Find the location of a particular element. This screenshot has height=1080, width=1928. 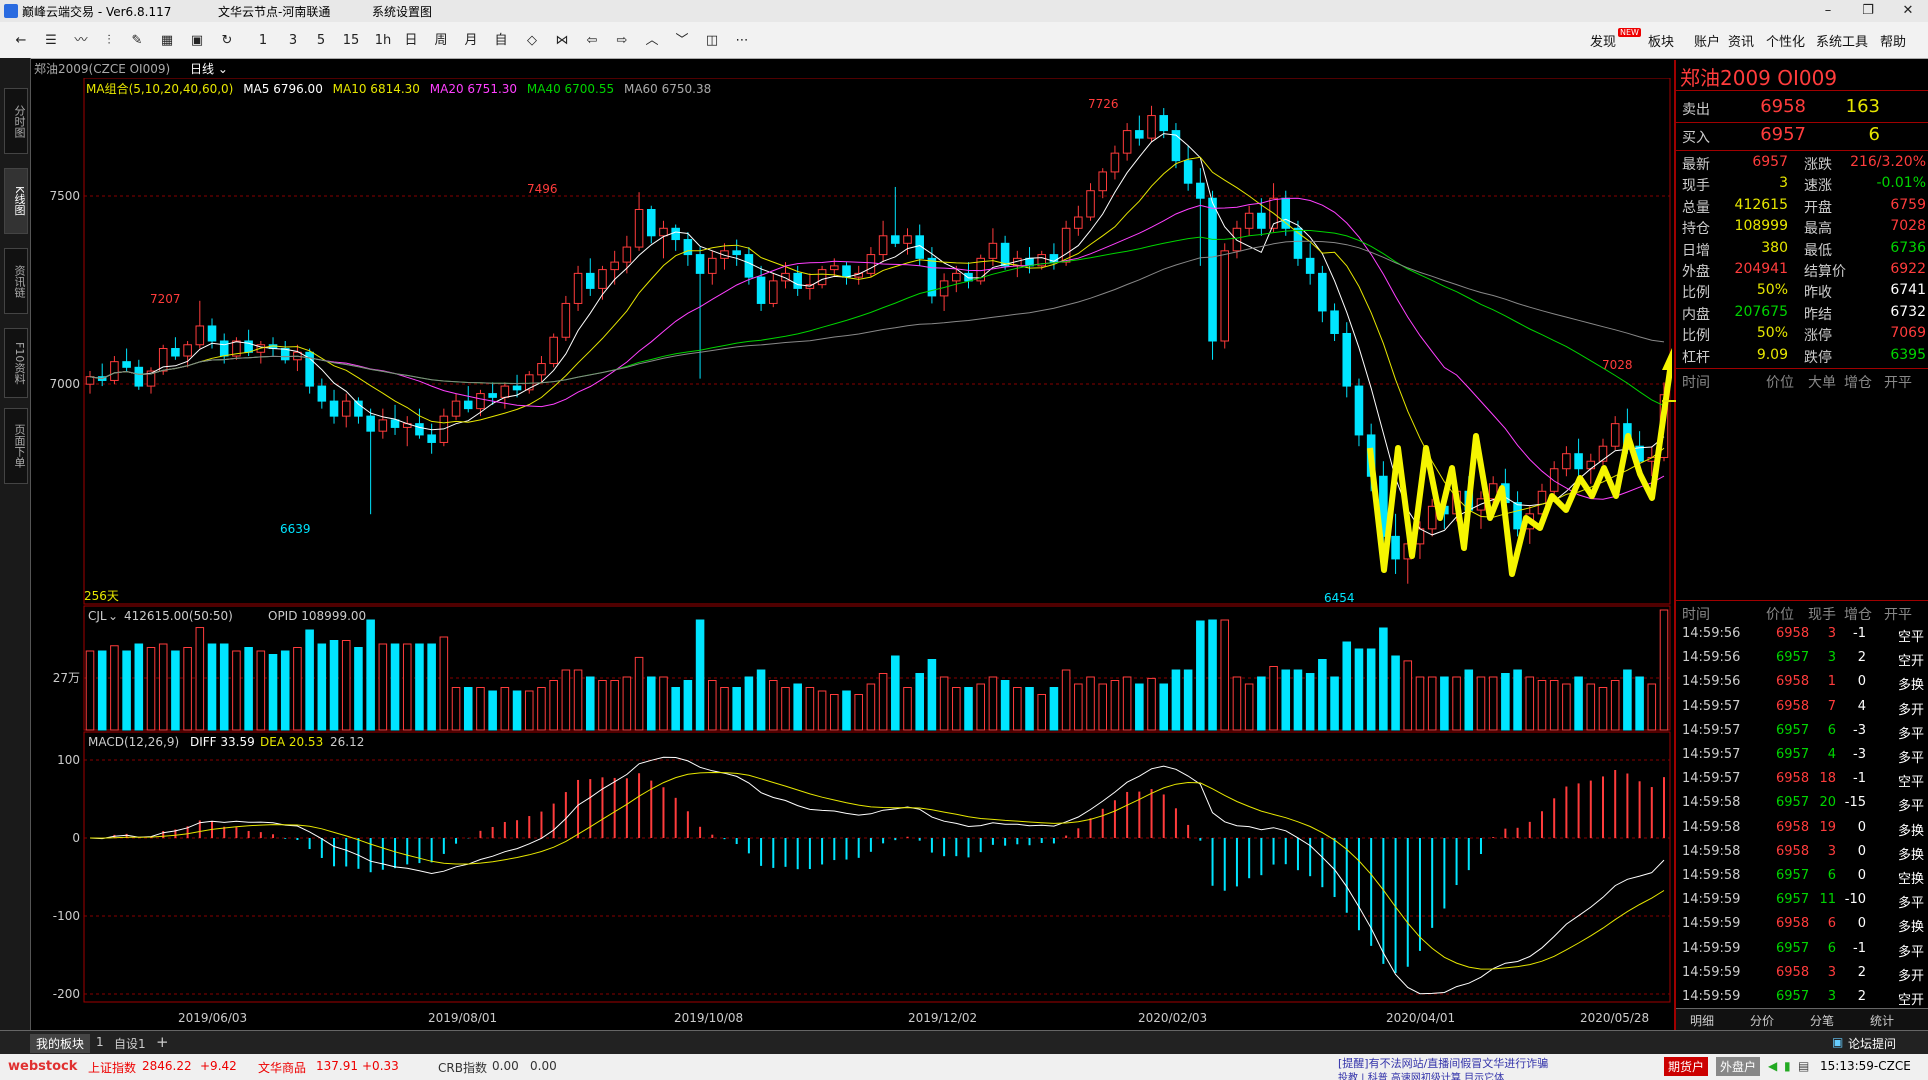

news-ticker-line2: 投教 | 科普 高速网初级计算 目示它体 is located at coordinates (1421, 1074).